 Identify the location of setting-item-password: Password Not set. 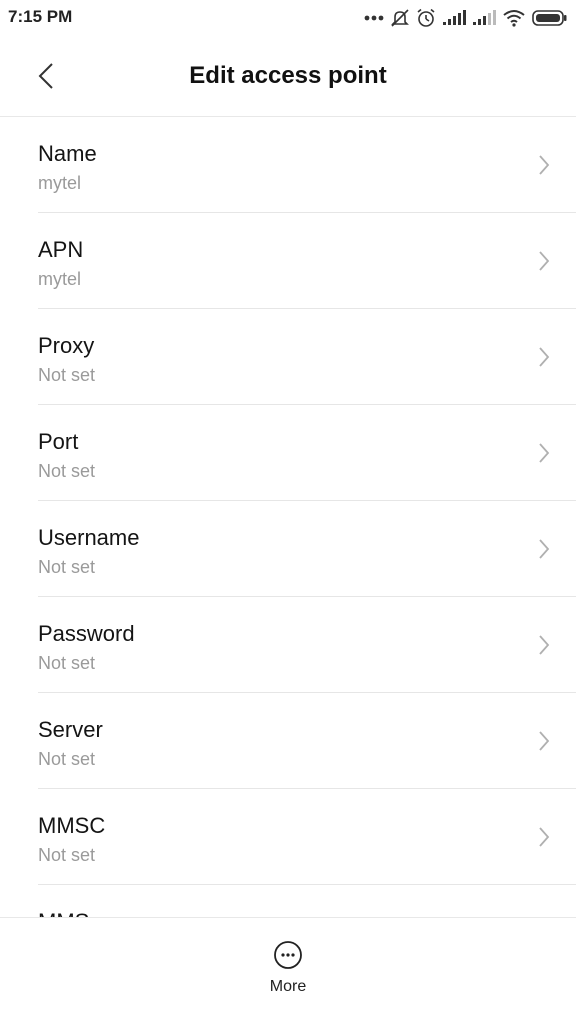
(307, 645).